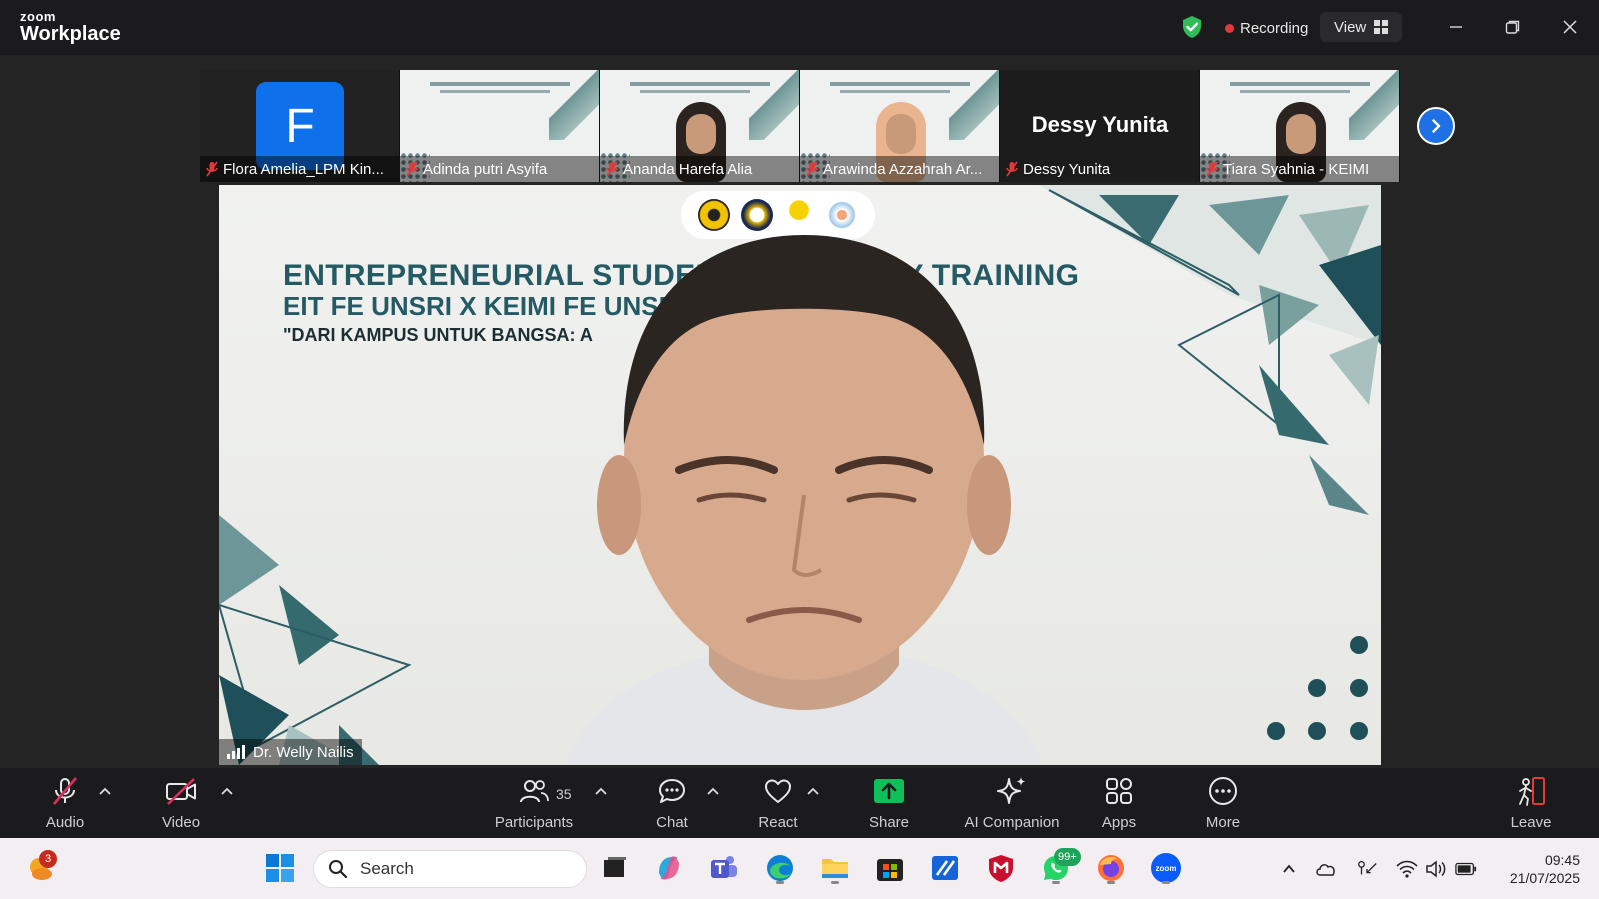 The width and height of the screenshot is (1599, 899). I want to click on minimize-icon, so click(1456, 27).